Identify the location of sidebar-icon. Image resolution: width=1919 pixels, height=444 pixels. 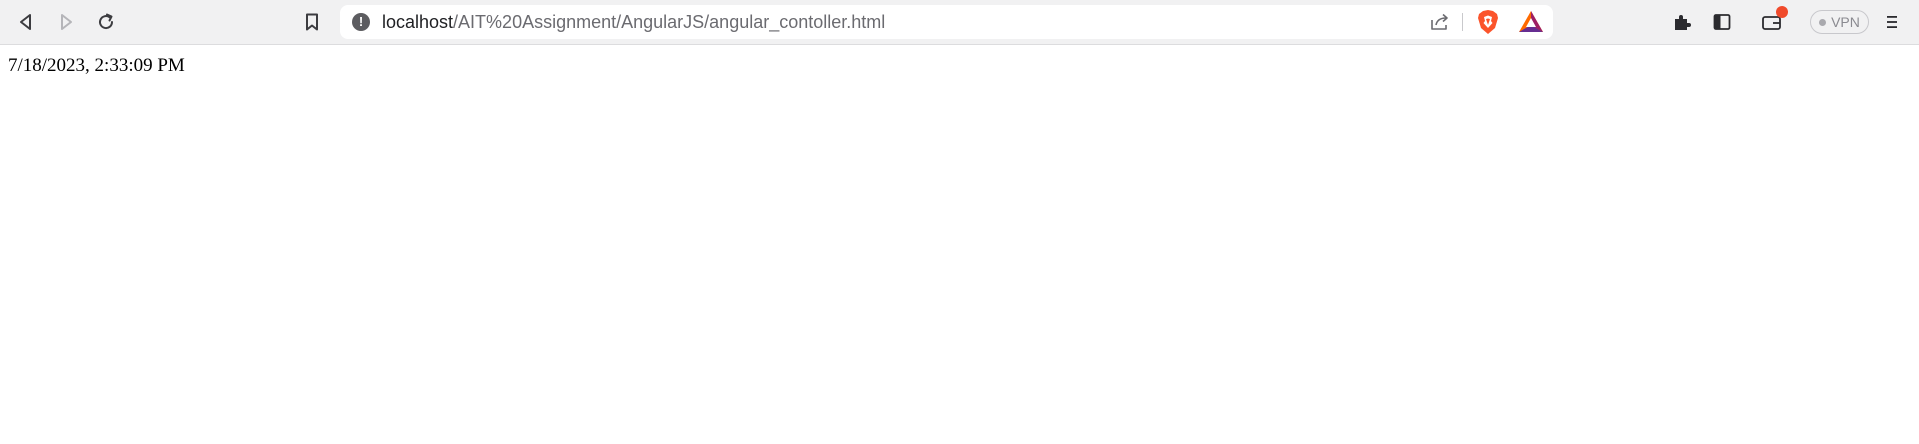
(1722, 22).